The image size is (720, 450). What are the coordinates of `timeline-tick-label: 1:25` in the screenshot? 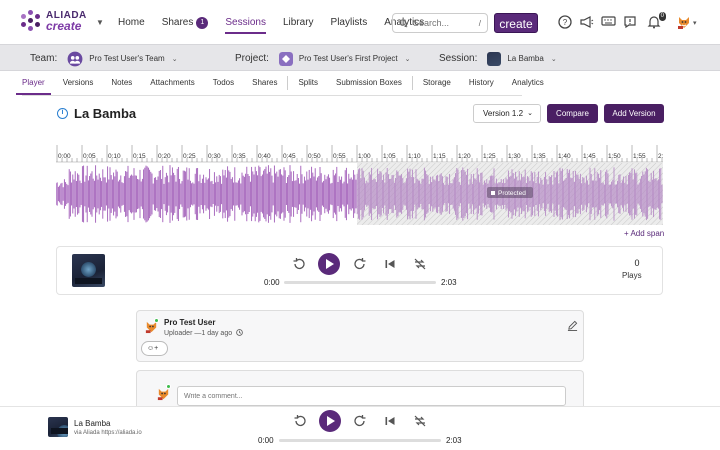 It's located at (489, 156).